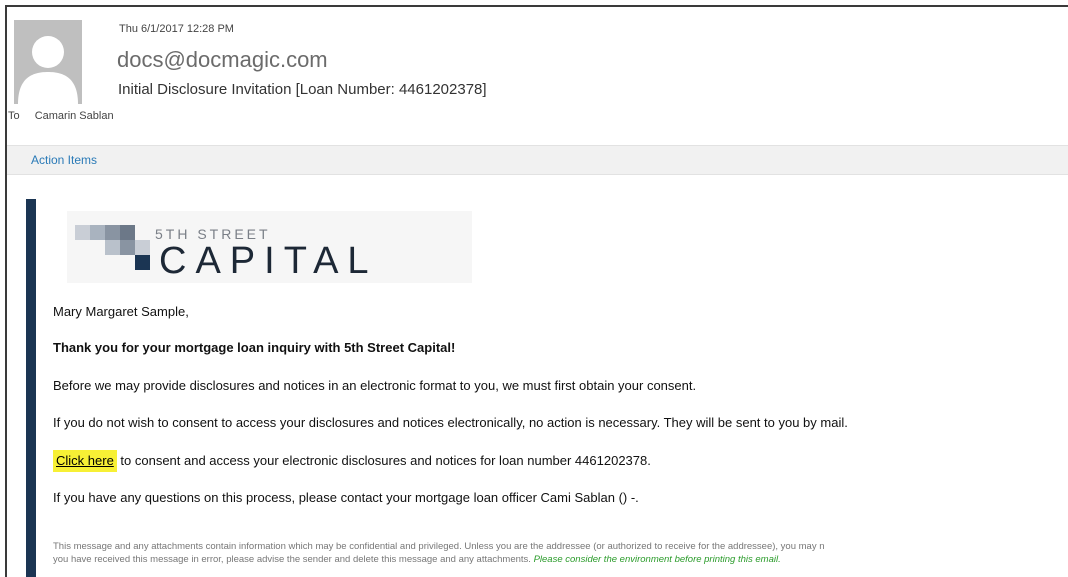 Image resolution: width=1068 pixels, height=577 pixels. What do you see at coordinates (14, 116) in the screenshot?
I see `to-label: To` at bounding box center [14, 116].